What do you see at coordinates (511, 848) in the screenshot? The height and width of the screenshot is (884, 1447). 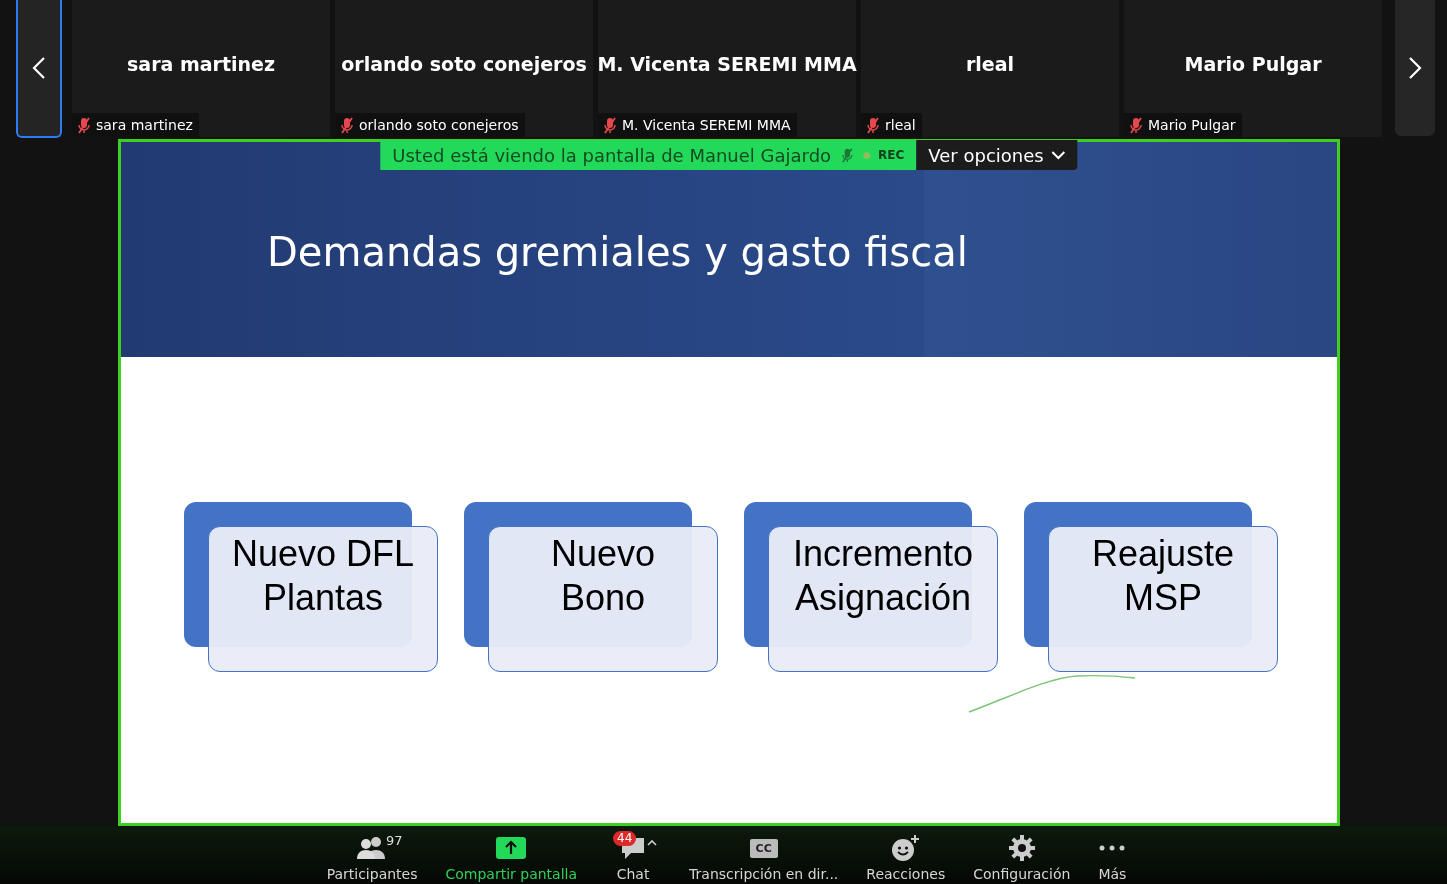 I see `share-screen-icon` at bounding box center [511, 848].